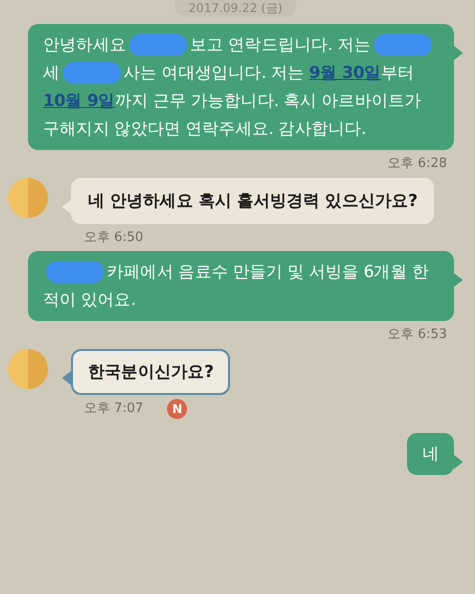 This screenshot has width=475, height=594. Describe the element at coordinates (417, 335) in the screenshot. I see `message-time: 오후 6:53` at that location.